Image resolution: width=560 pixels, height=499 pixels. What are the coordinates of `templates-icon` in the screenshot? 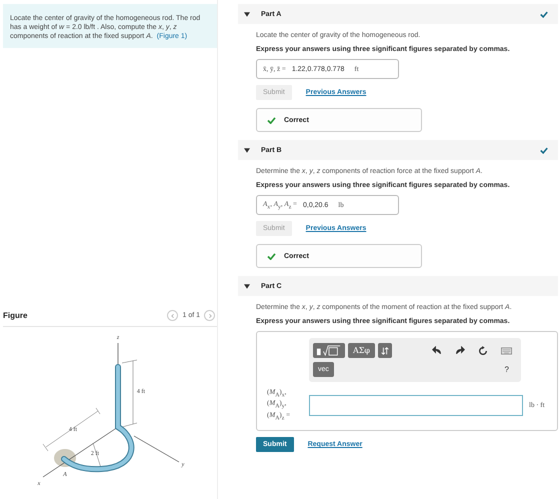 It's located at (329, 350).